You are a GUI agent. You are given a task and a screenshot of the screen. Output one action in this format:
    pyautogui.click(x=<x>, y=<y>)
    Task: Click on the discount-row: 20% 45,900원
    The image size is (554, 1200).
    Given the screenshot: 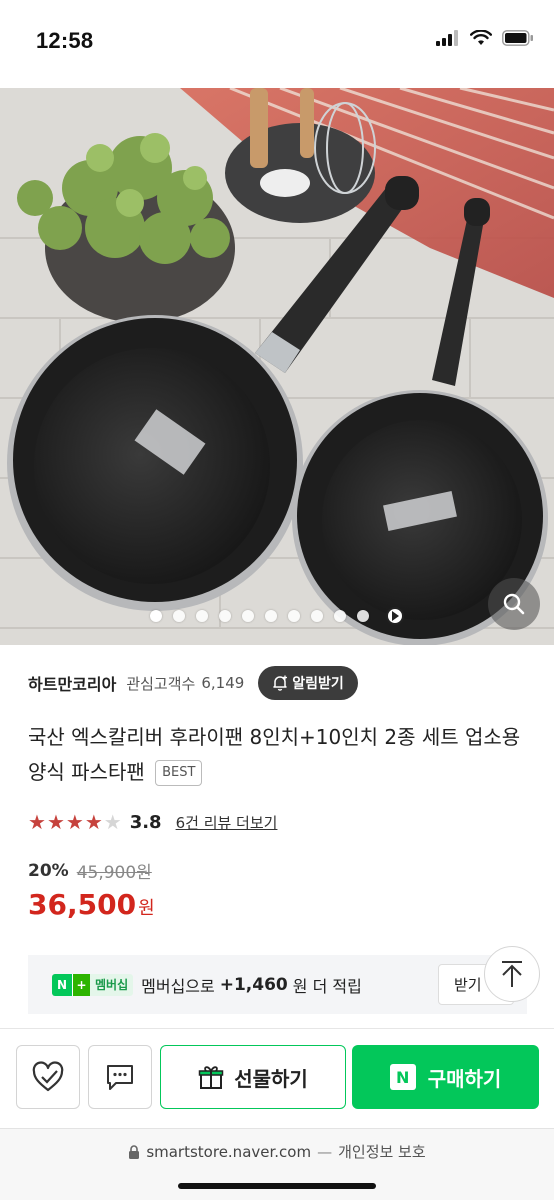 What is the action you would take?
    pyautogui.click(x=90, y=871)
    